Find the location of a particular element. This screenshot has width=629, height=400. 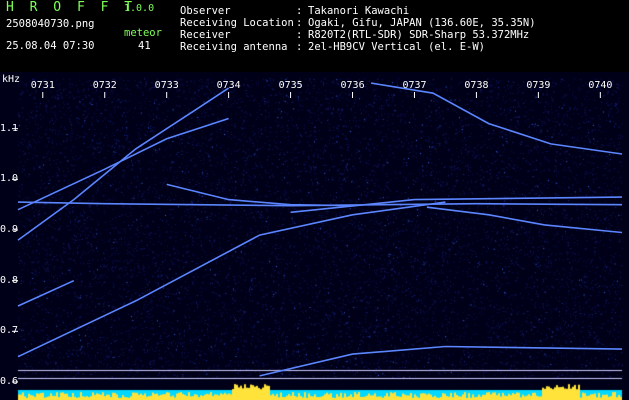

capture-filename: 2508040730.png is located at coordinates (50, 24).